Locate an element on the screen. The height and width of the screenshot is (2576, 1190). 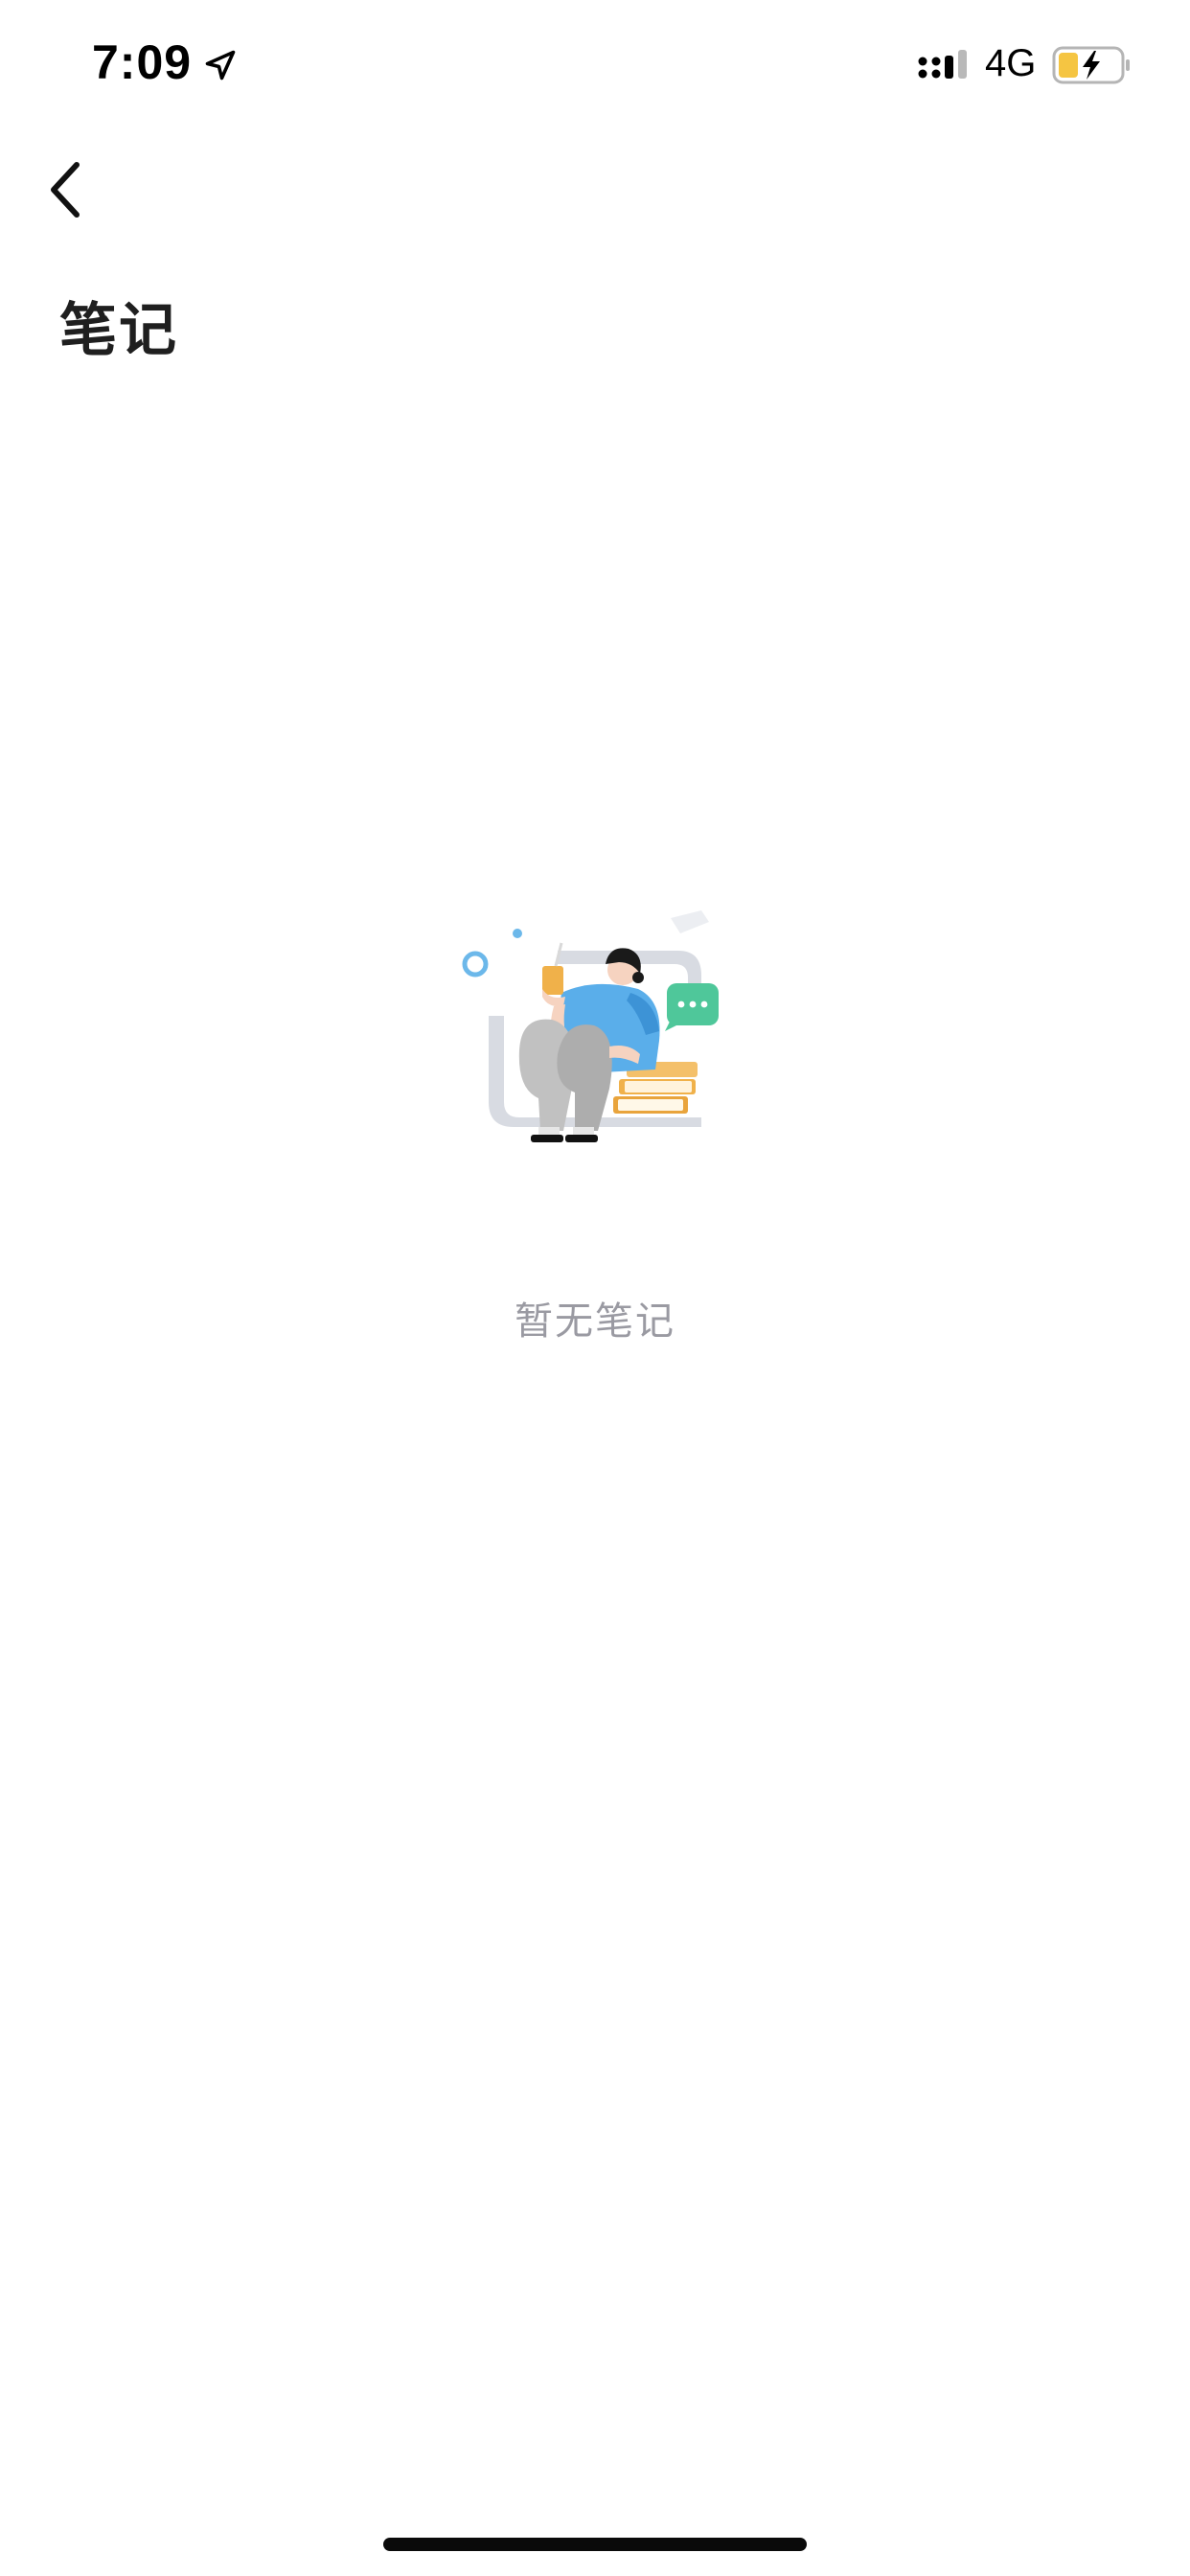
battery-charging-icon is located at coordinates (1091, 65).